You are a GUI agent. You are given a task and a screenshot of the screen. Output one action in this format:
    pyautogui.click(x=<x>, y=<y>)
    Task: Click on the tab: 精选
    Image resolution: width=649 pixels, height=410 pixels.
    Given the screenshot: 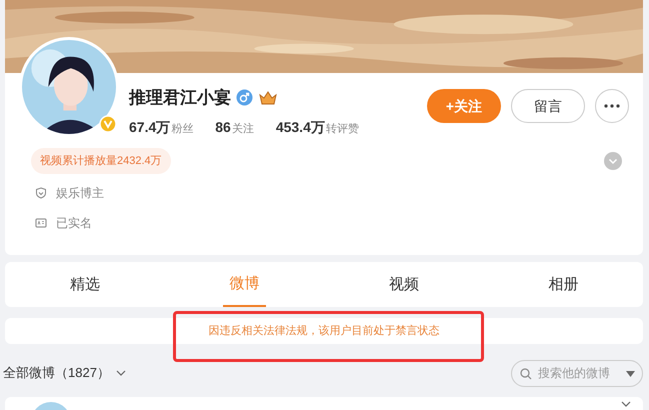 What is the action you would take?
    pyautogui.click(x=84, y=284)
    